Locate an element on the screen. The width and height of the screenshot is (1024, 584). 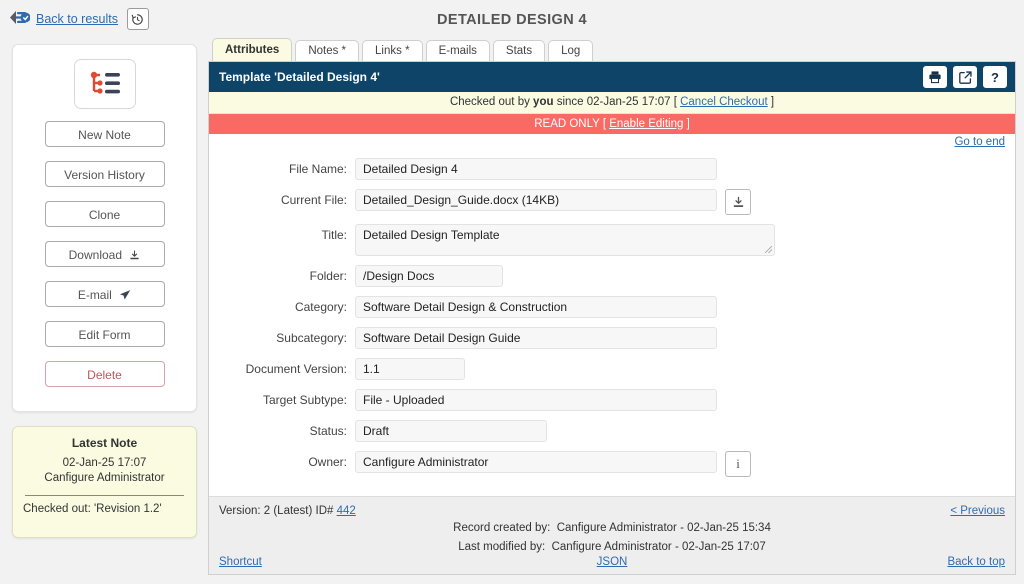
field-row-title: Title: Detailed Design Template is located at coordinates (612, 240).